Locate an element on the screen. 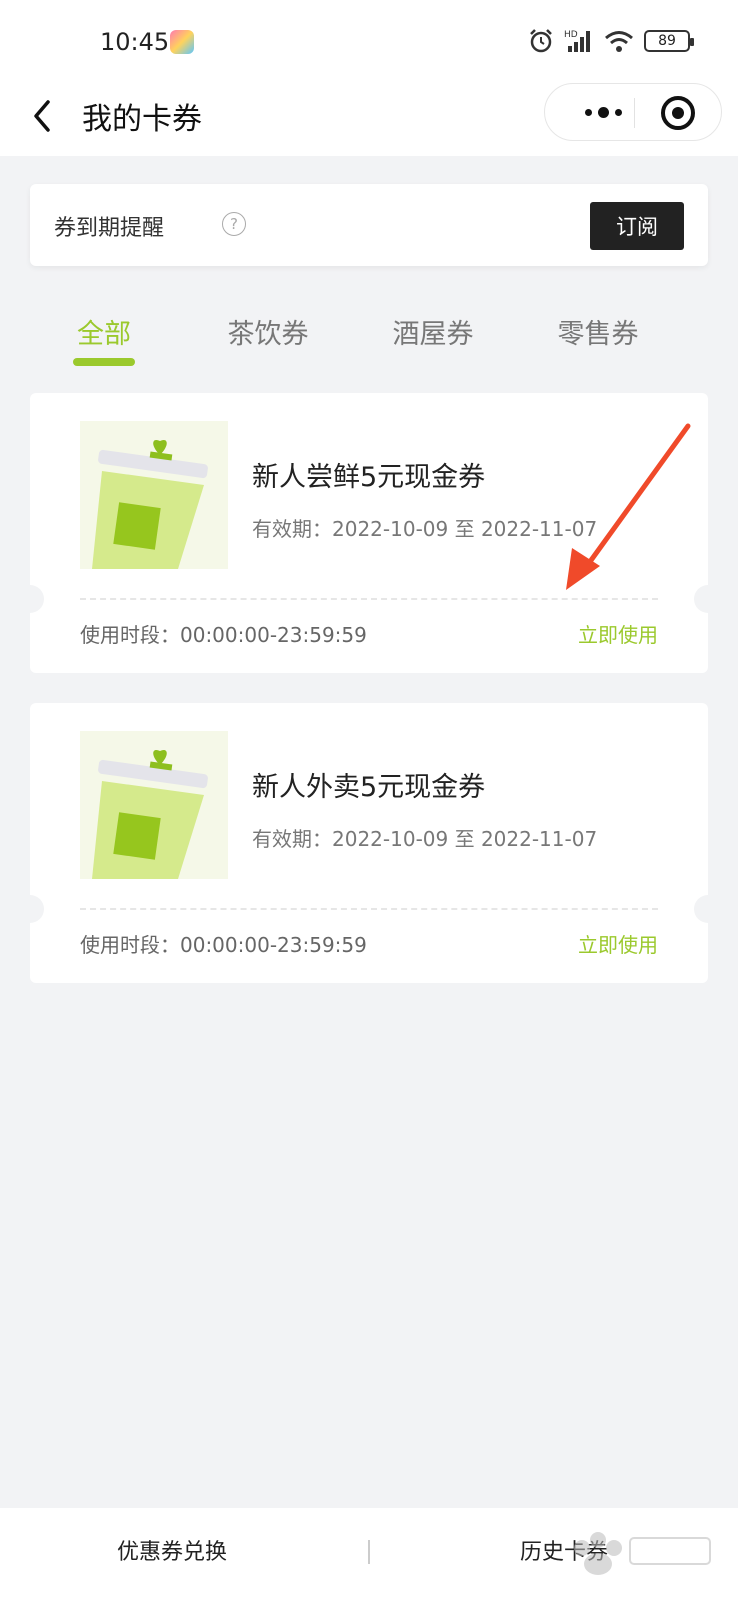 This screenshot has height=1600, width=738. active-tab-indicator is located at coordinates (104, 362).